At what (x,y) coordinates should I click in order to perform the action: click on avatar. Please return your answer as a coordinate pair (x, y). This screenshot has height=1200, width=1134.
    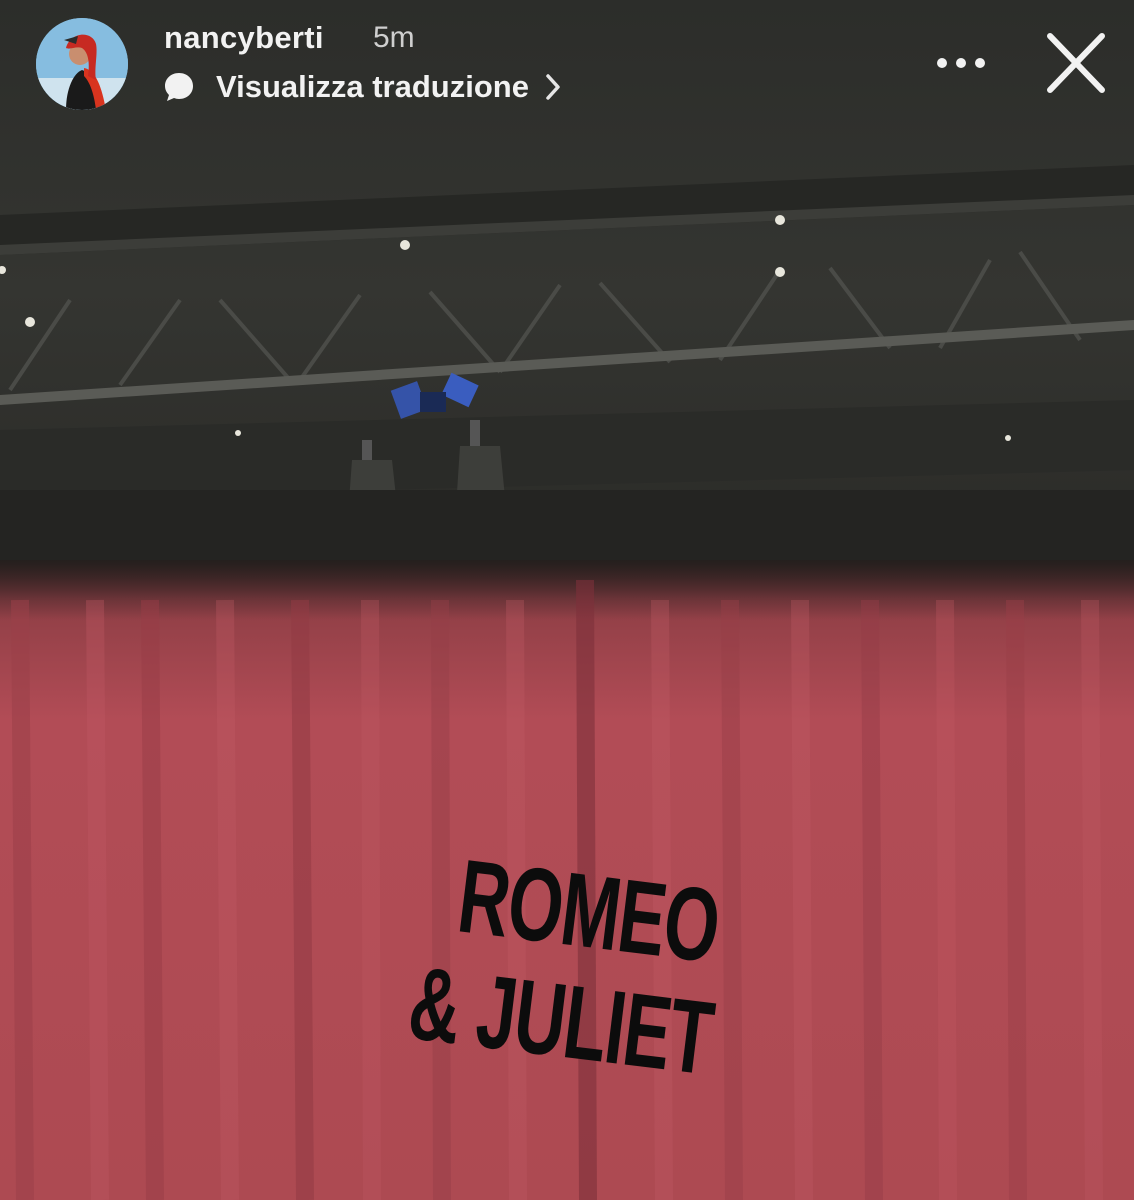
    Looking at the image, I should click on (82, 64).